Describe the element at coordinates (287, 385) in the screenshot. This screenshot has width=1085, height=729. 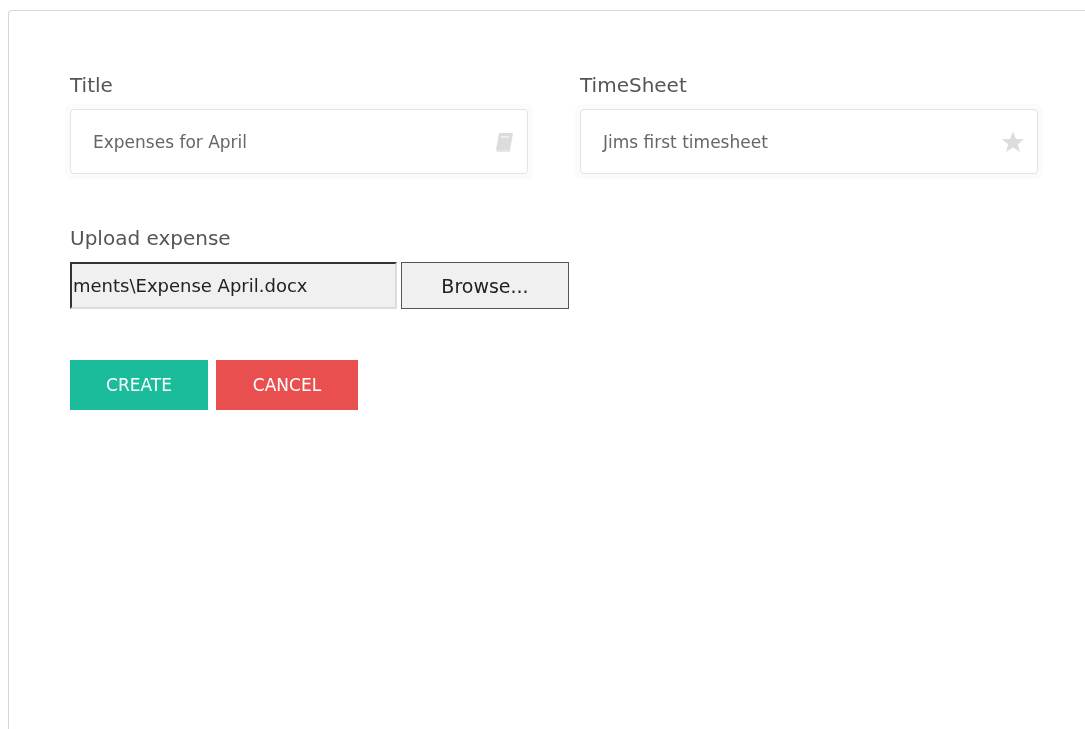
I see `cancel-button: CANCEL` at that location.